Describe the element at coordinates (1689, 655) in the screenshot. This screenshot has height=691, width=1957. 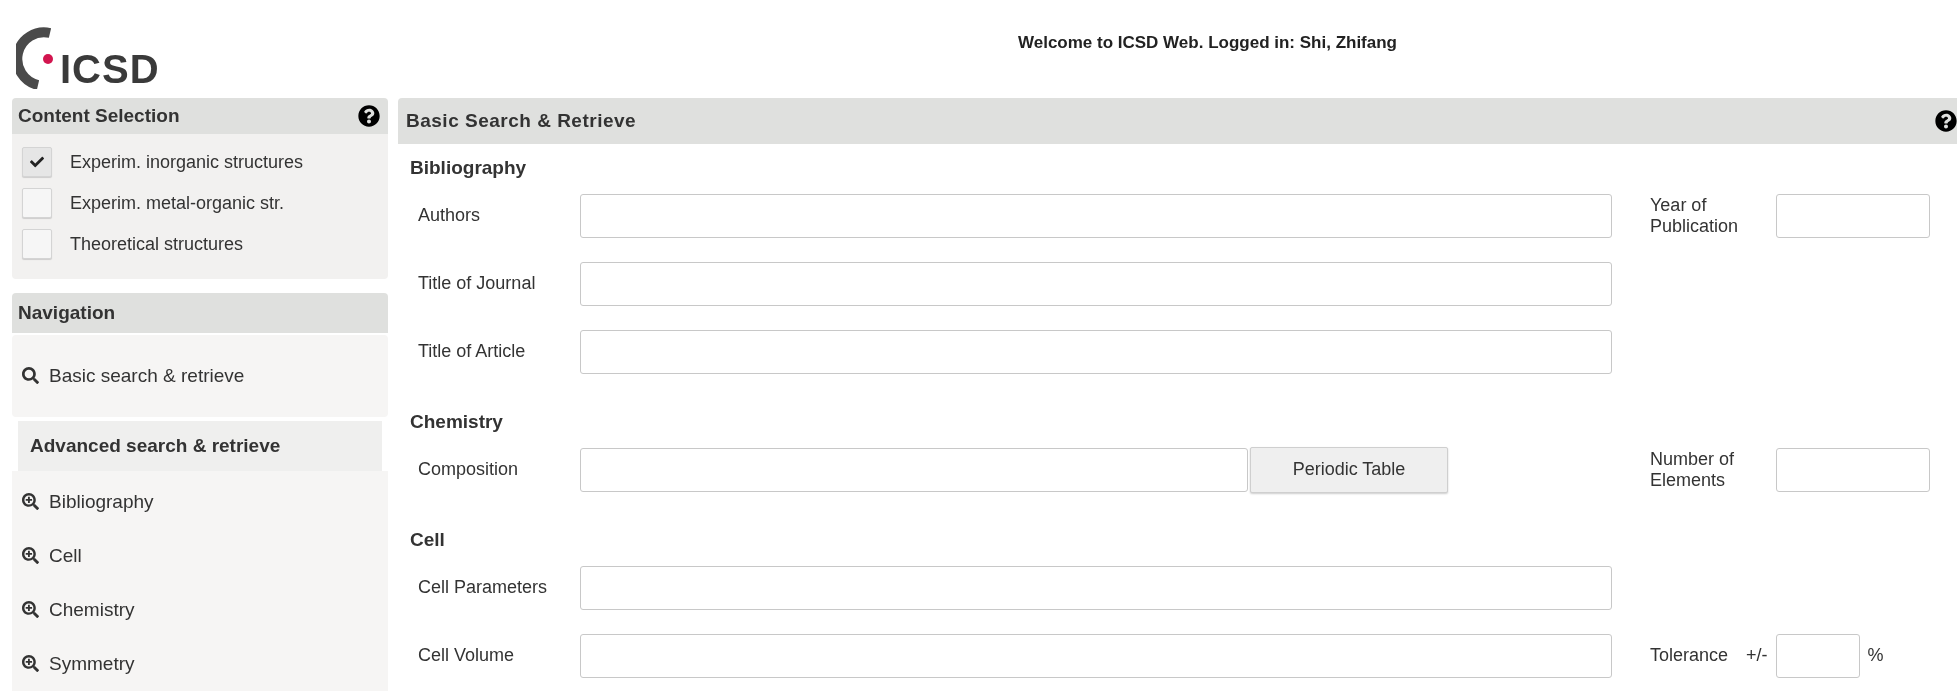
I see `field-label: Tolerance` at that location.